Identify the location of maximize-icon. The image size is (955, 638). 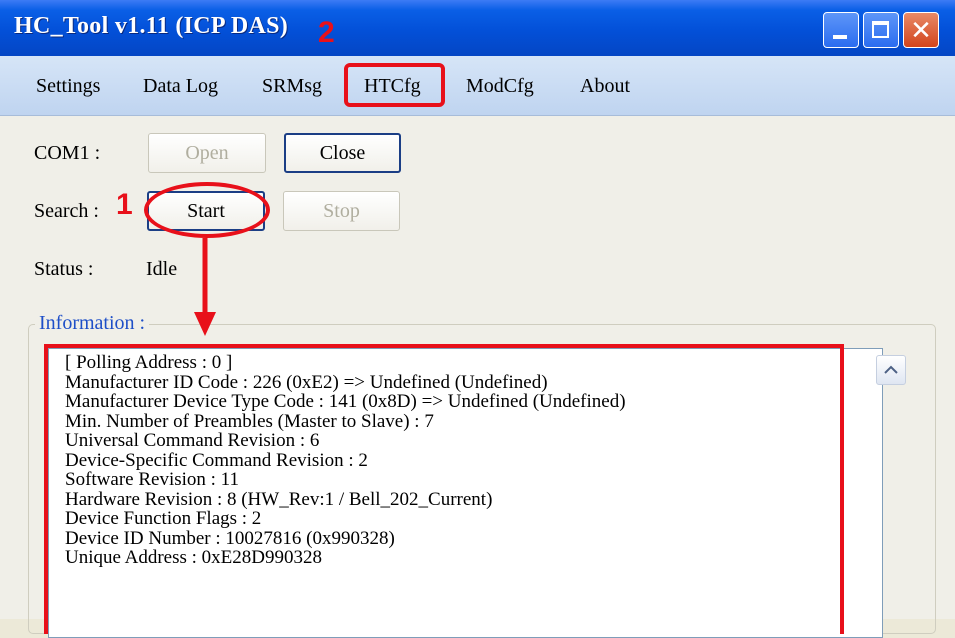
(880, 29).